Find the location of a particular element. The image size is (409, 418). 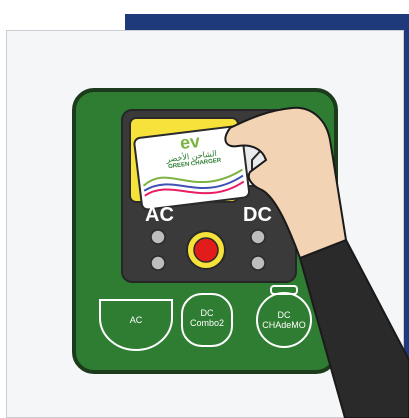

dc-label: DC is located at coordinates (257, 215).